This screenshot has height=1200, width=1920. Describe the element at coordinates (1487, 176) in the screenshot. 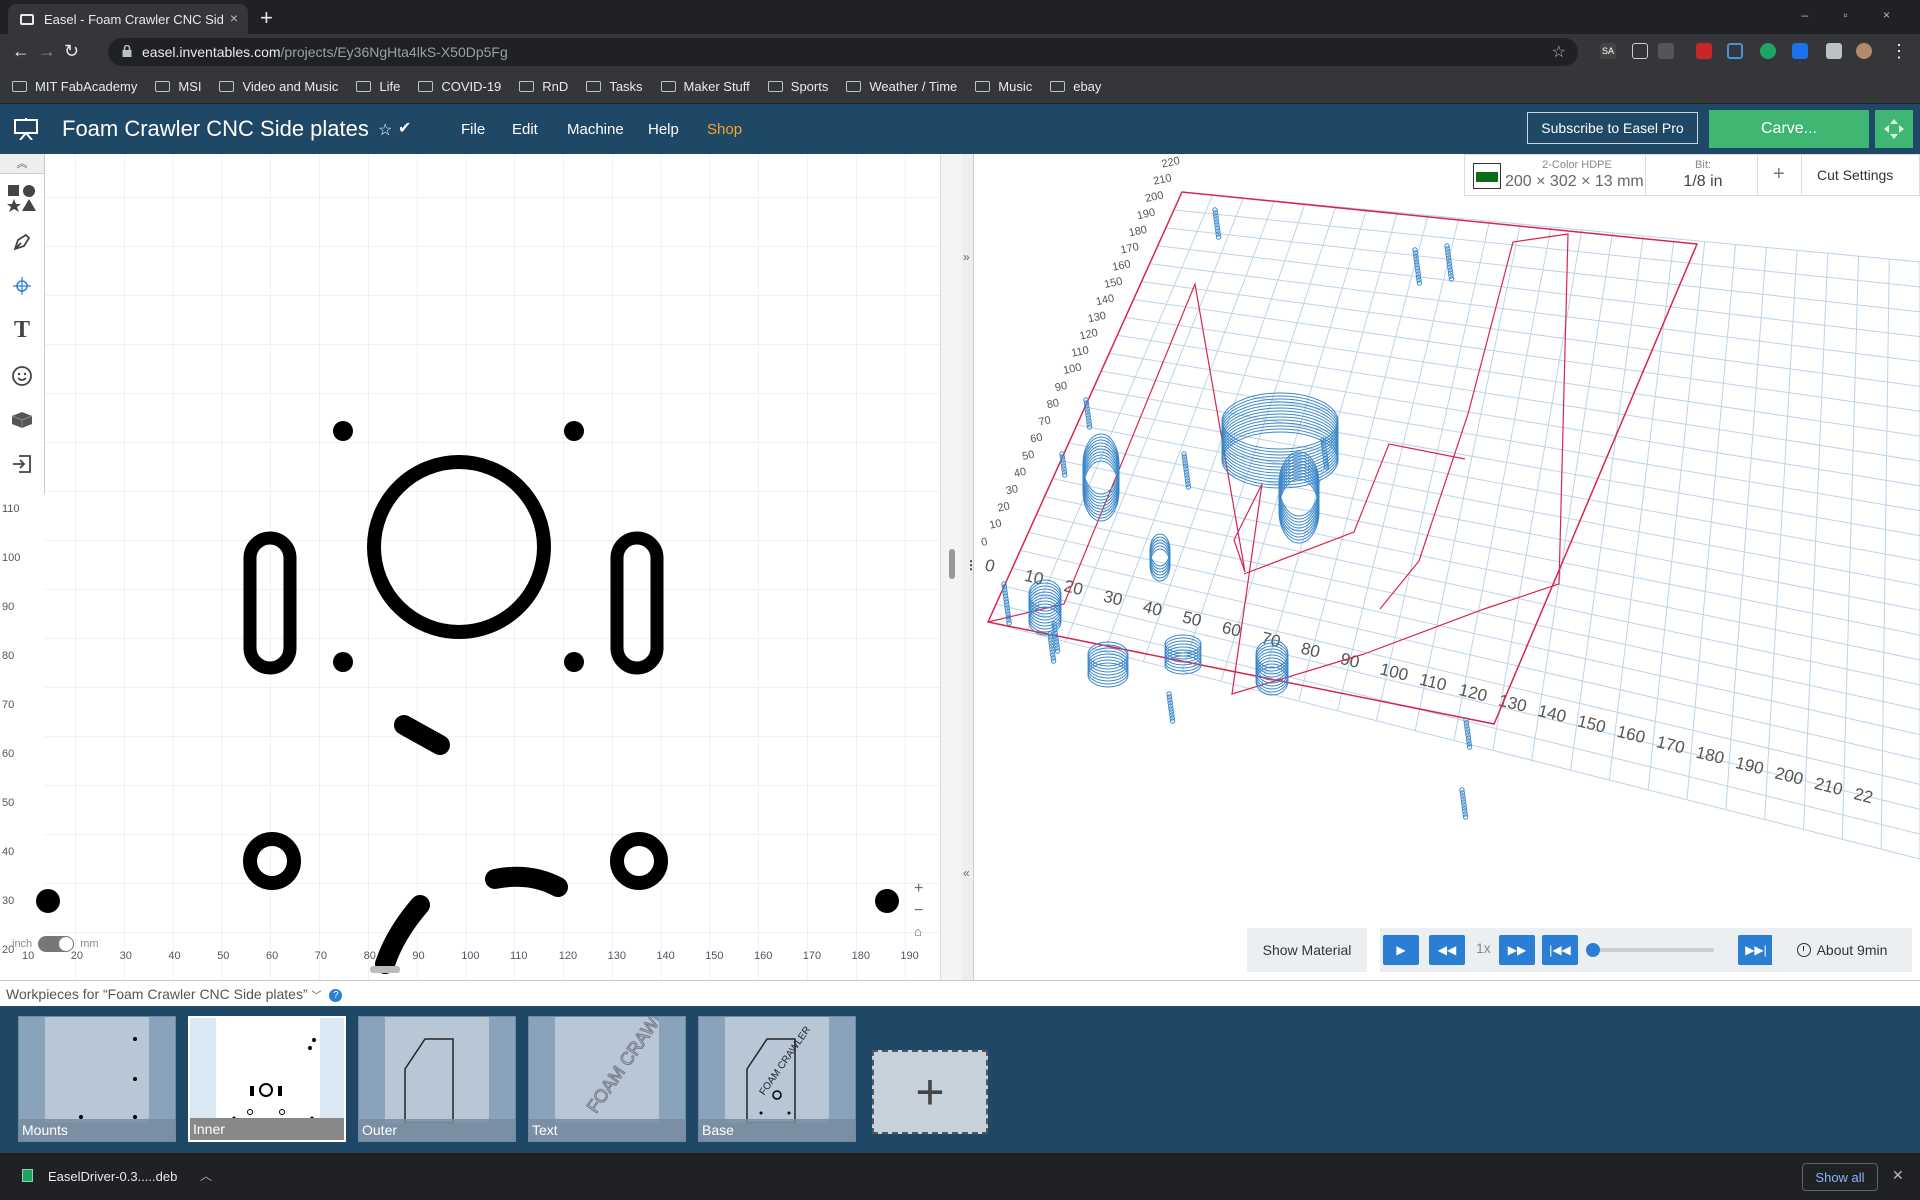

I see `material-swatch-icon` at that location.